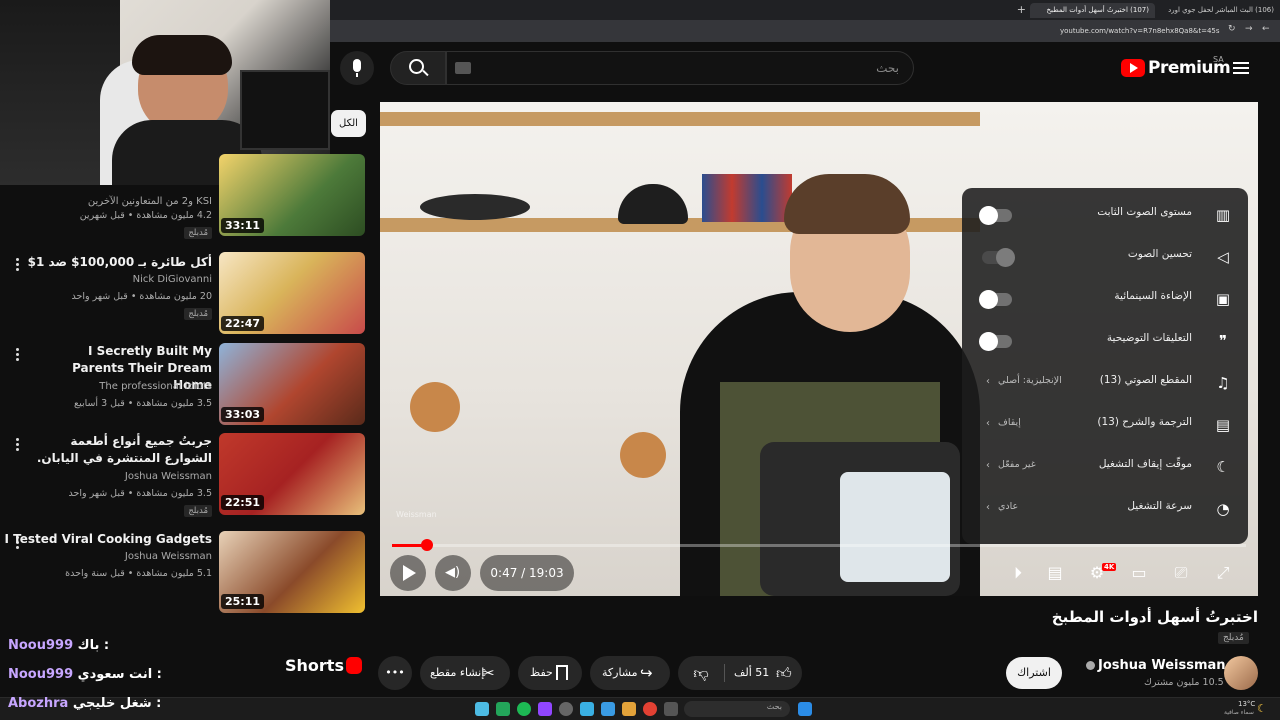 The width and height of the screenshot is (1280, 720). I want to click on file-explorer-icon, so click(629, 709).